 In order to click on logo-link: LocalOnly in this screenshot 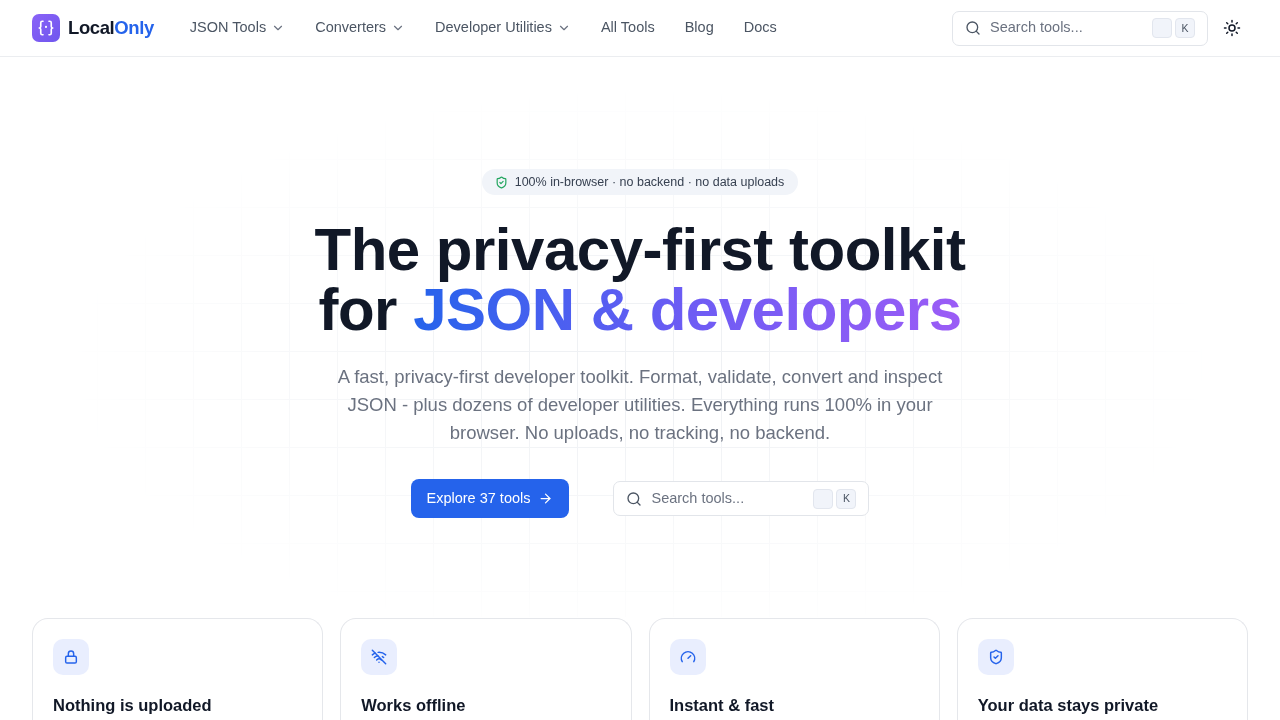, I will do `click(93, 28)`.